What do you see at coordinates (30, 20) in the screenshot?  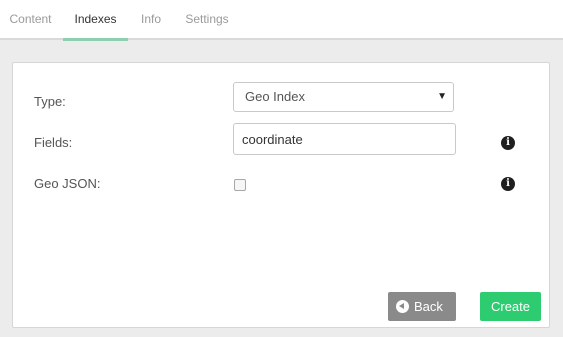 I see `tab-content: Content` at bounding box center [30, 20].